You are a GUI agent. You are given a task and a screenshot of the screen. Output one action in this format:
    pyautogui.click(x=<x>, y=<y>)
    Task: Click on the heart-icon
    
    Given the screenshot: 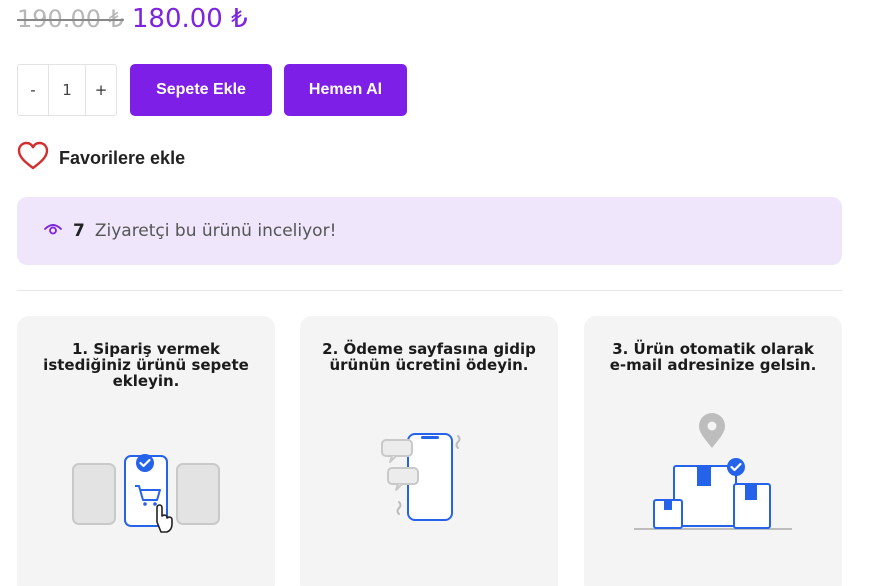 What is the action you would take?
    pyautogui.click(x=33, y=158)
    